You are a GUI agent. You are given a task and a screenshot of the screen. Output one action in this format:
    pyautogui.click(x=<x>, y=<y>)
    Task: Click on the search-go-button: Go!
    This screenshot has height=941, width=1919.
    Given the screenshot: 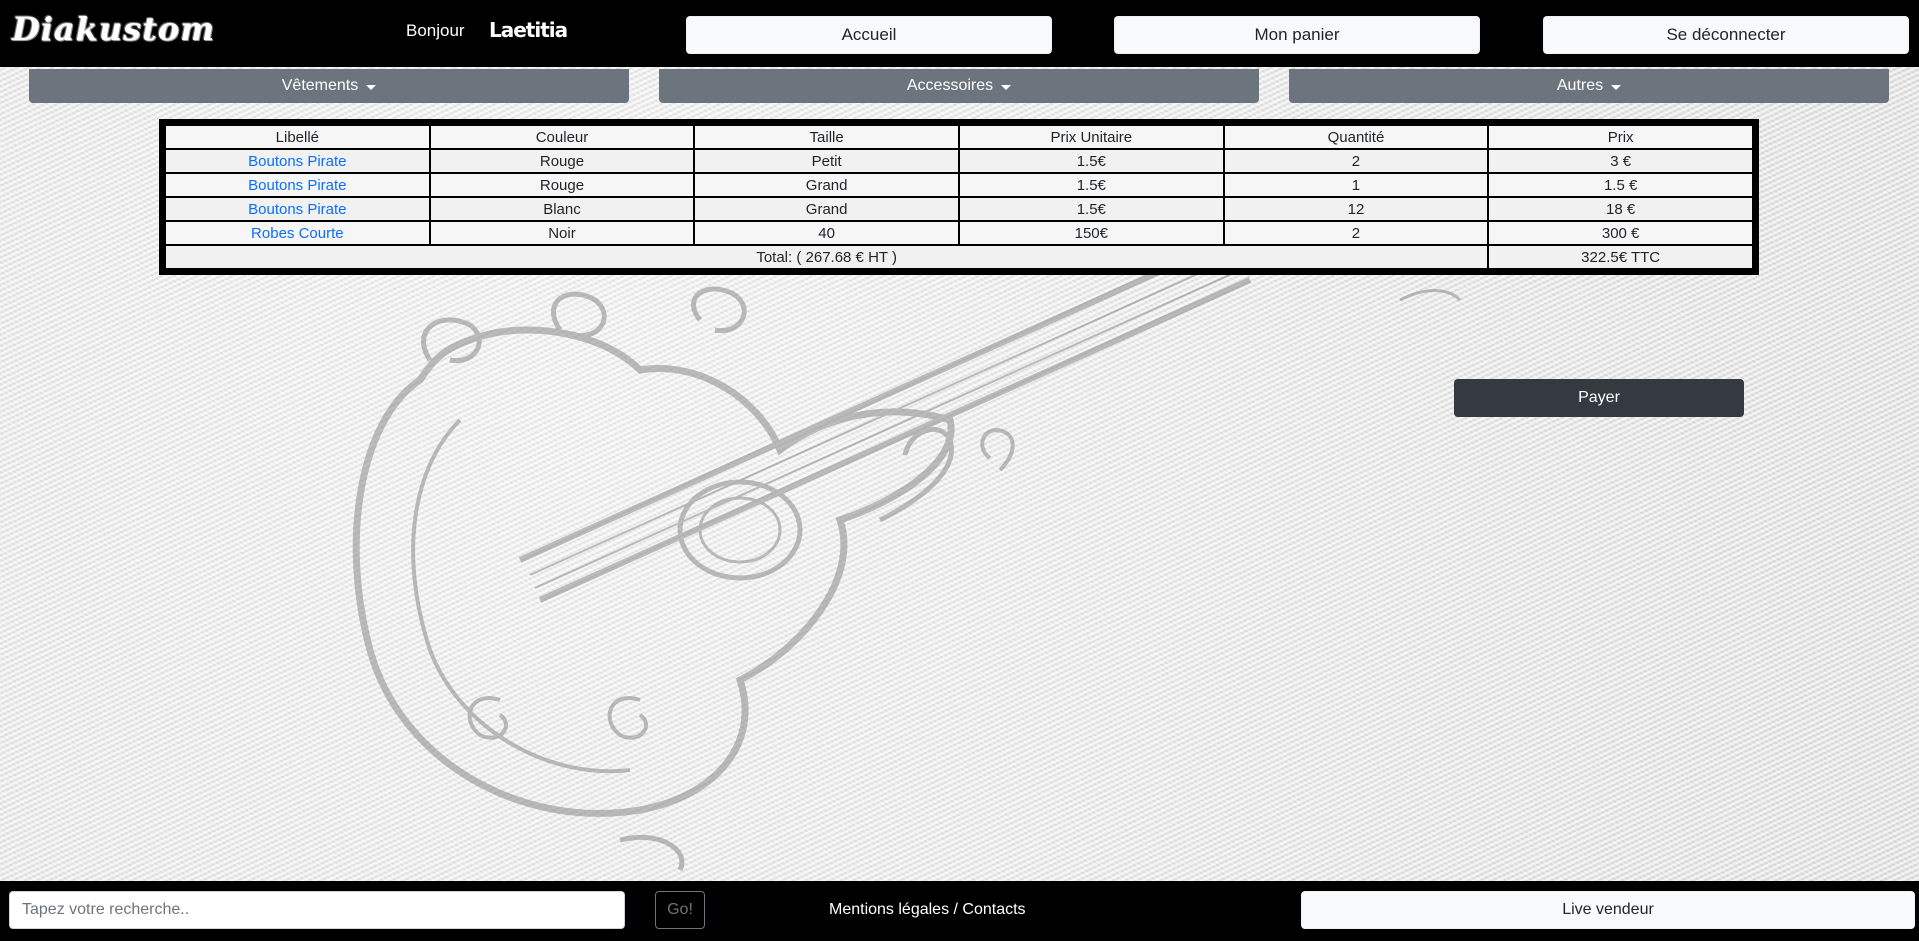 What is the action you would take?
    pyautogui.click(x=680, y=910)
    